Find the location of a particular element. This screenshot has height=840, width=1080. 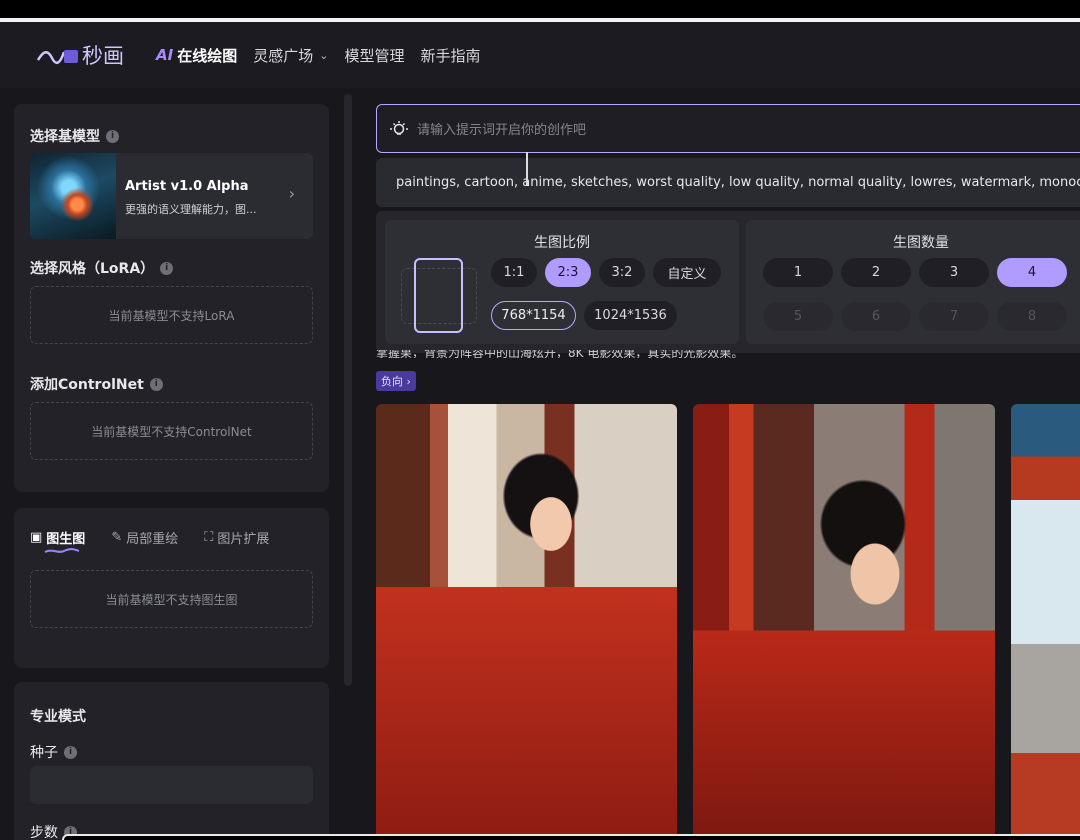

seed-label-text: 种子 is located at coordinates (44, 753).